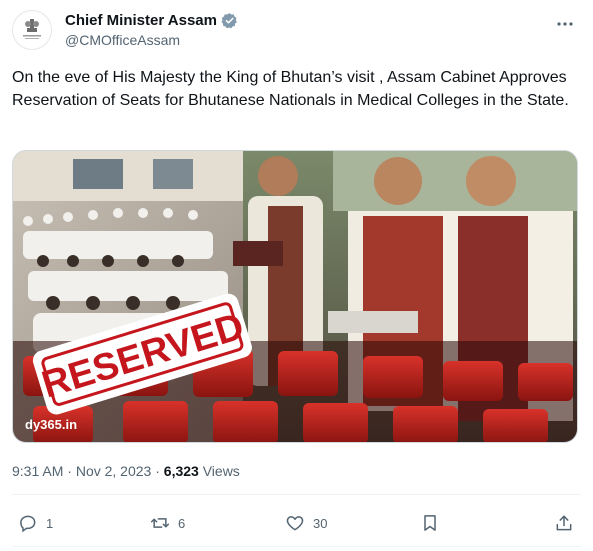  What do you see at coordinates (28, 524) in the screenshot?
I see `reply-icon` at bounding box center [28, 524].